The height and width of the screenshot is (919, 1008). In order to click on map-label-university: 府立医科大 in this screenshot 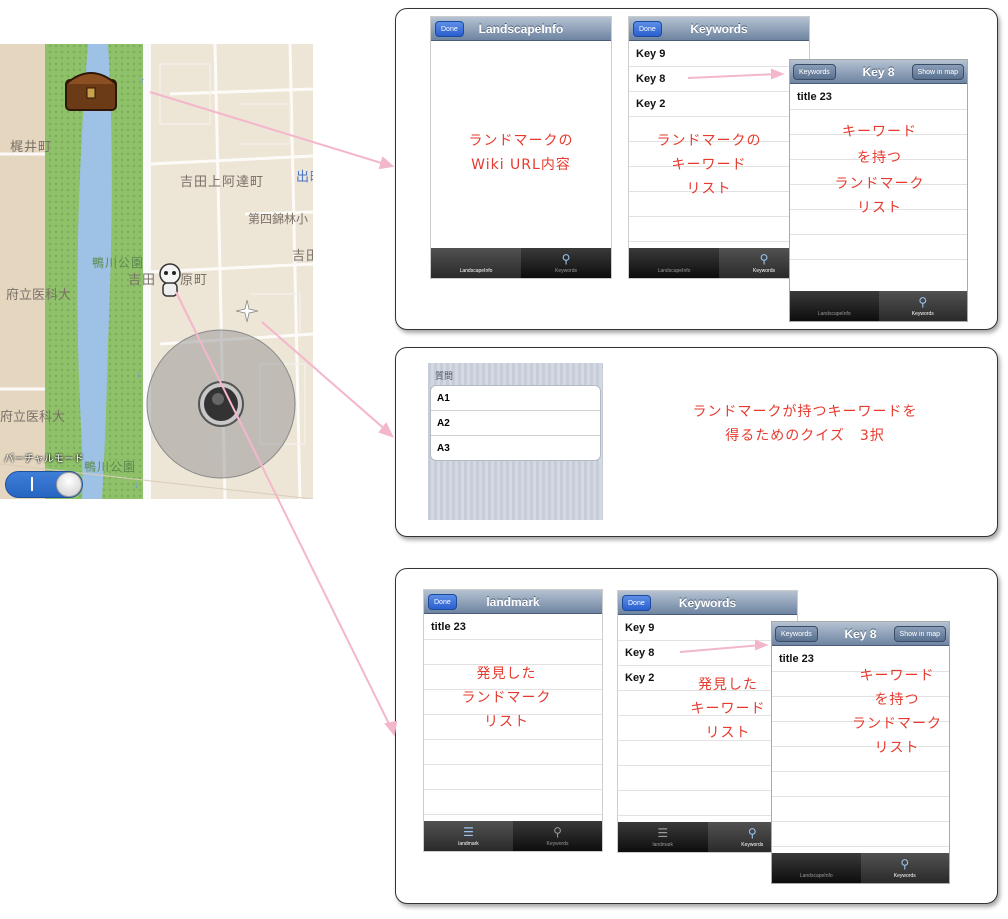, I will do `click(39, 295)`.